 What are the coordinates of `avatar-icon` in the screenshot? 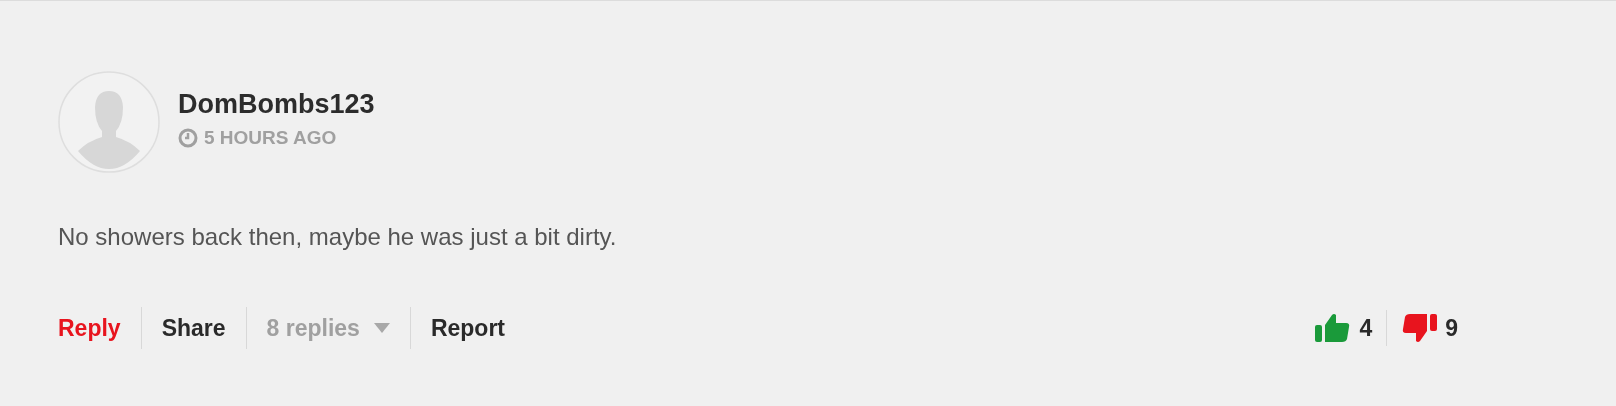 It's located at (109, 122).